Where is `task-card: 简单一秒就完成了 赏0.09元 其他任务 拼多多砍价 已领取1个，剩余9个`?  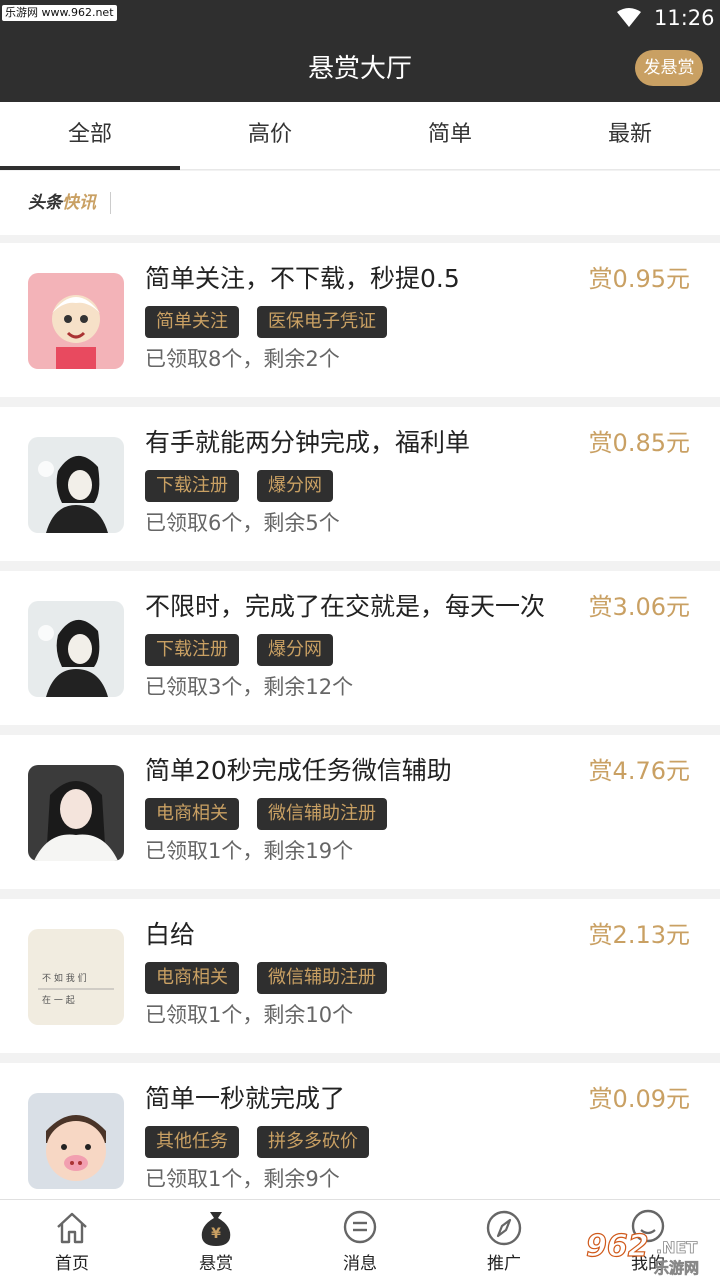
task-card: 简单一秒就完成了 赏0.09元 其他任务 拼多多砍价 已领取1个，剩余9个 is located at coordinates (360, 1140).